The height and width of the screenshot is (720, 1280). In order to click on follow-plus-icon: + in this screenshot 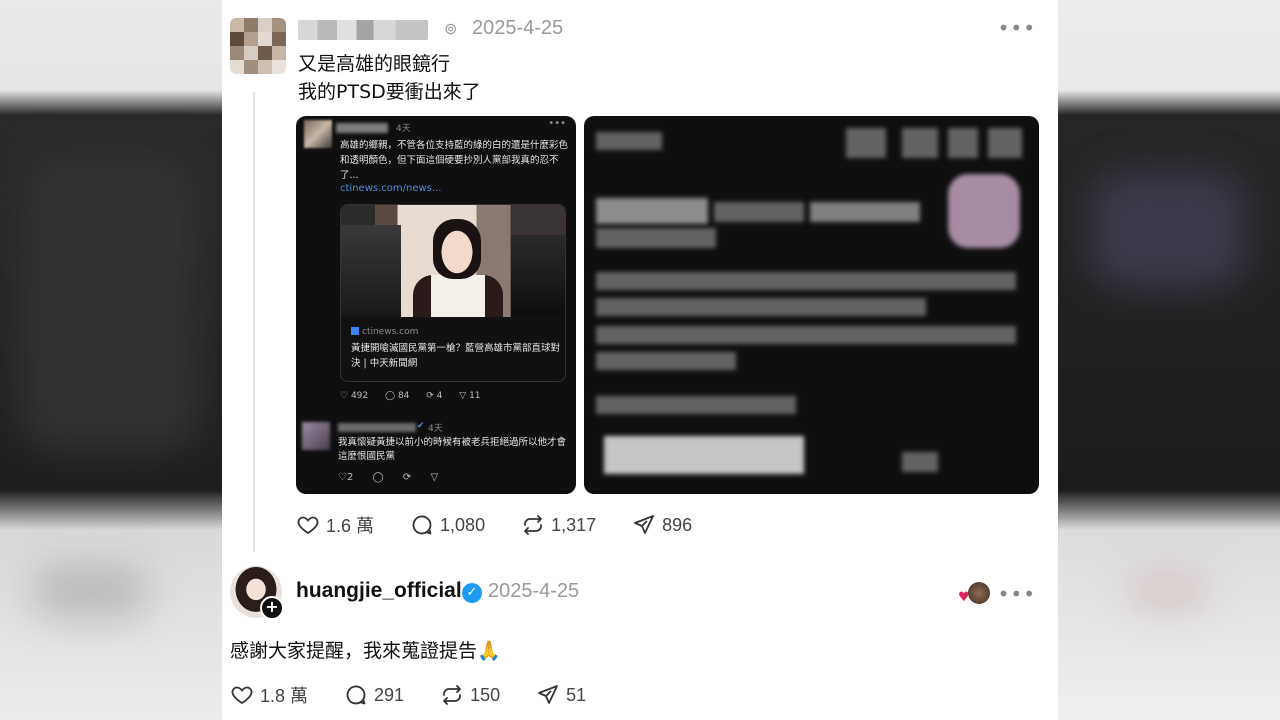, I will do `click(272, 608)`.